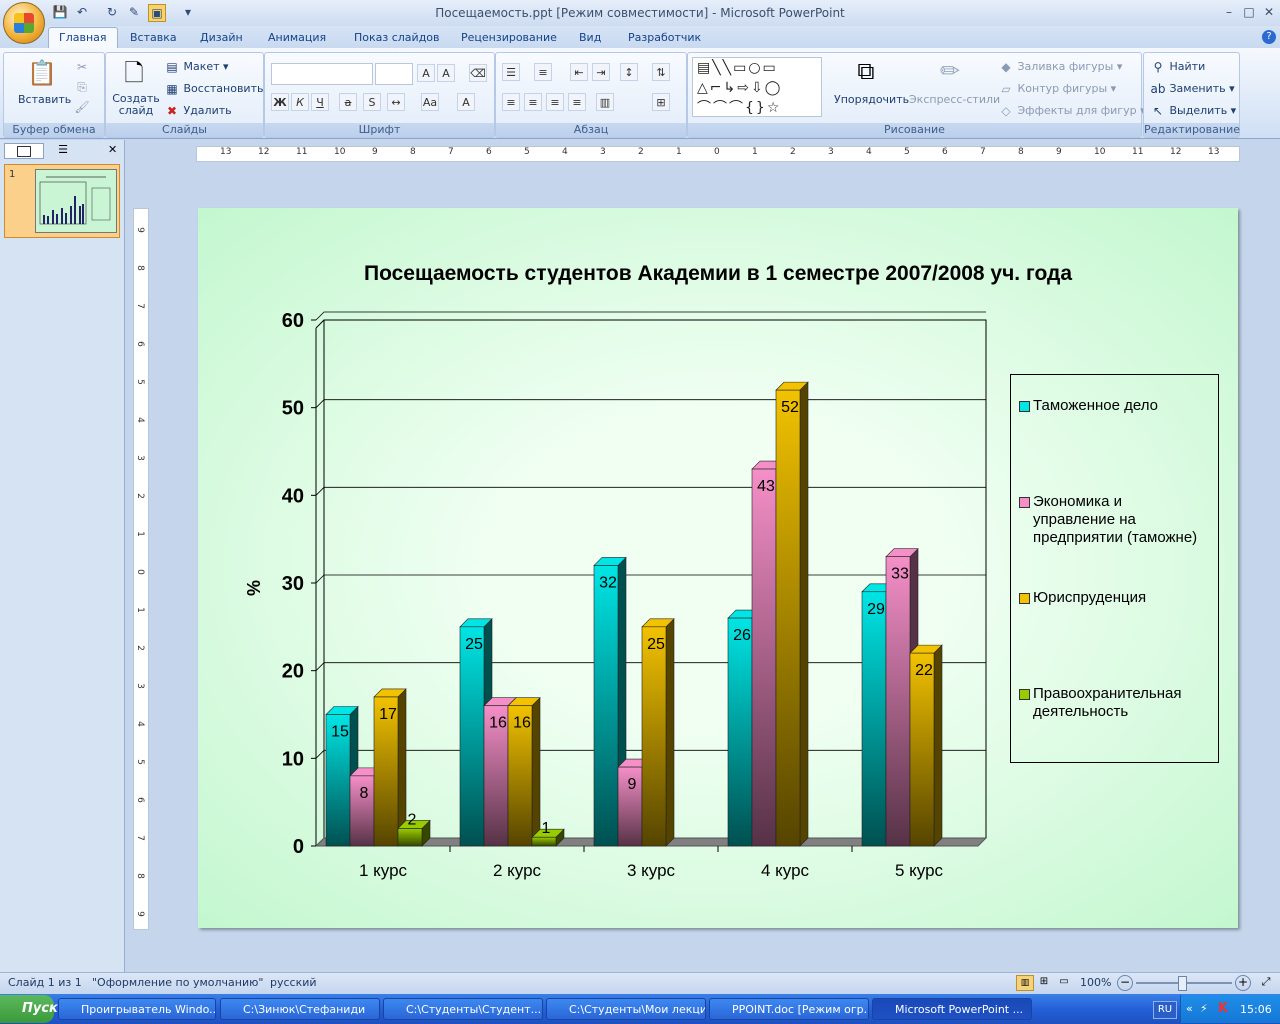  Describe the element at coordinates (254, 588) in the screenshot. I see `y-axis-label: %` at that location.